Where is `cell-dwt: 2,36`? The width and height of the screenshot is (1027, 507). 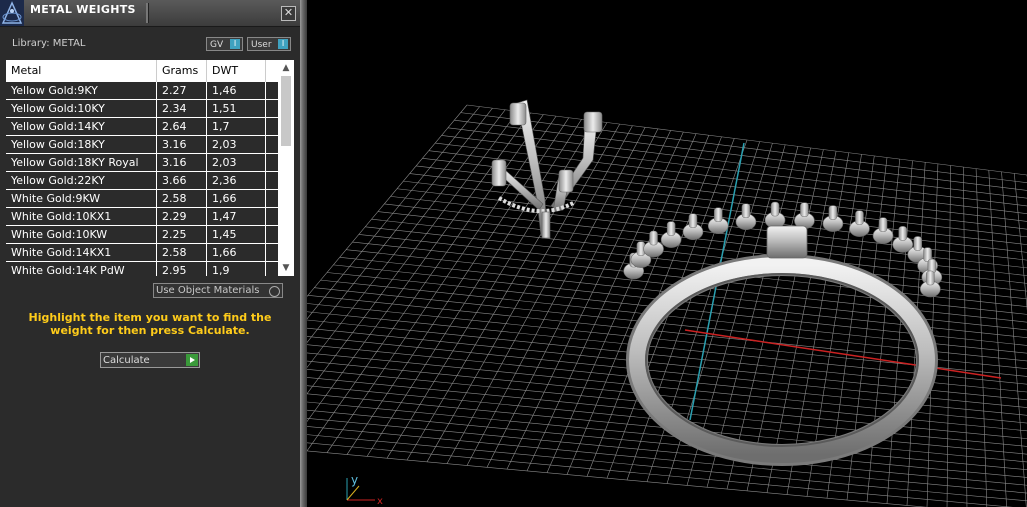 cell-dwt: 2,36 is located at coordinates (236, 180).